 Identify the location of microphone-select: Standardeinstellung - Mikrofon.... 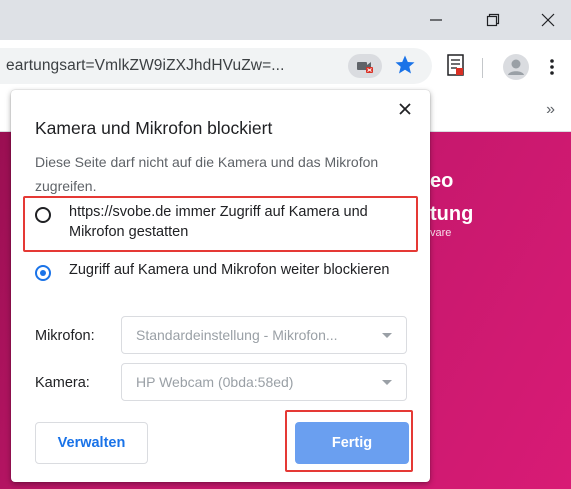
(264, 335).